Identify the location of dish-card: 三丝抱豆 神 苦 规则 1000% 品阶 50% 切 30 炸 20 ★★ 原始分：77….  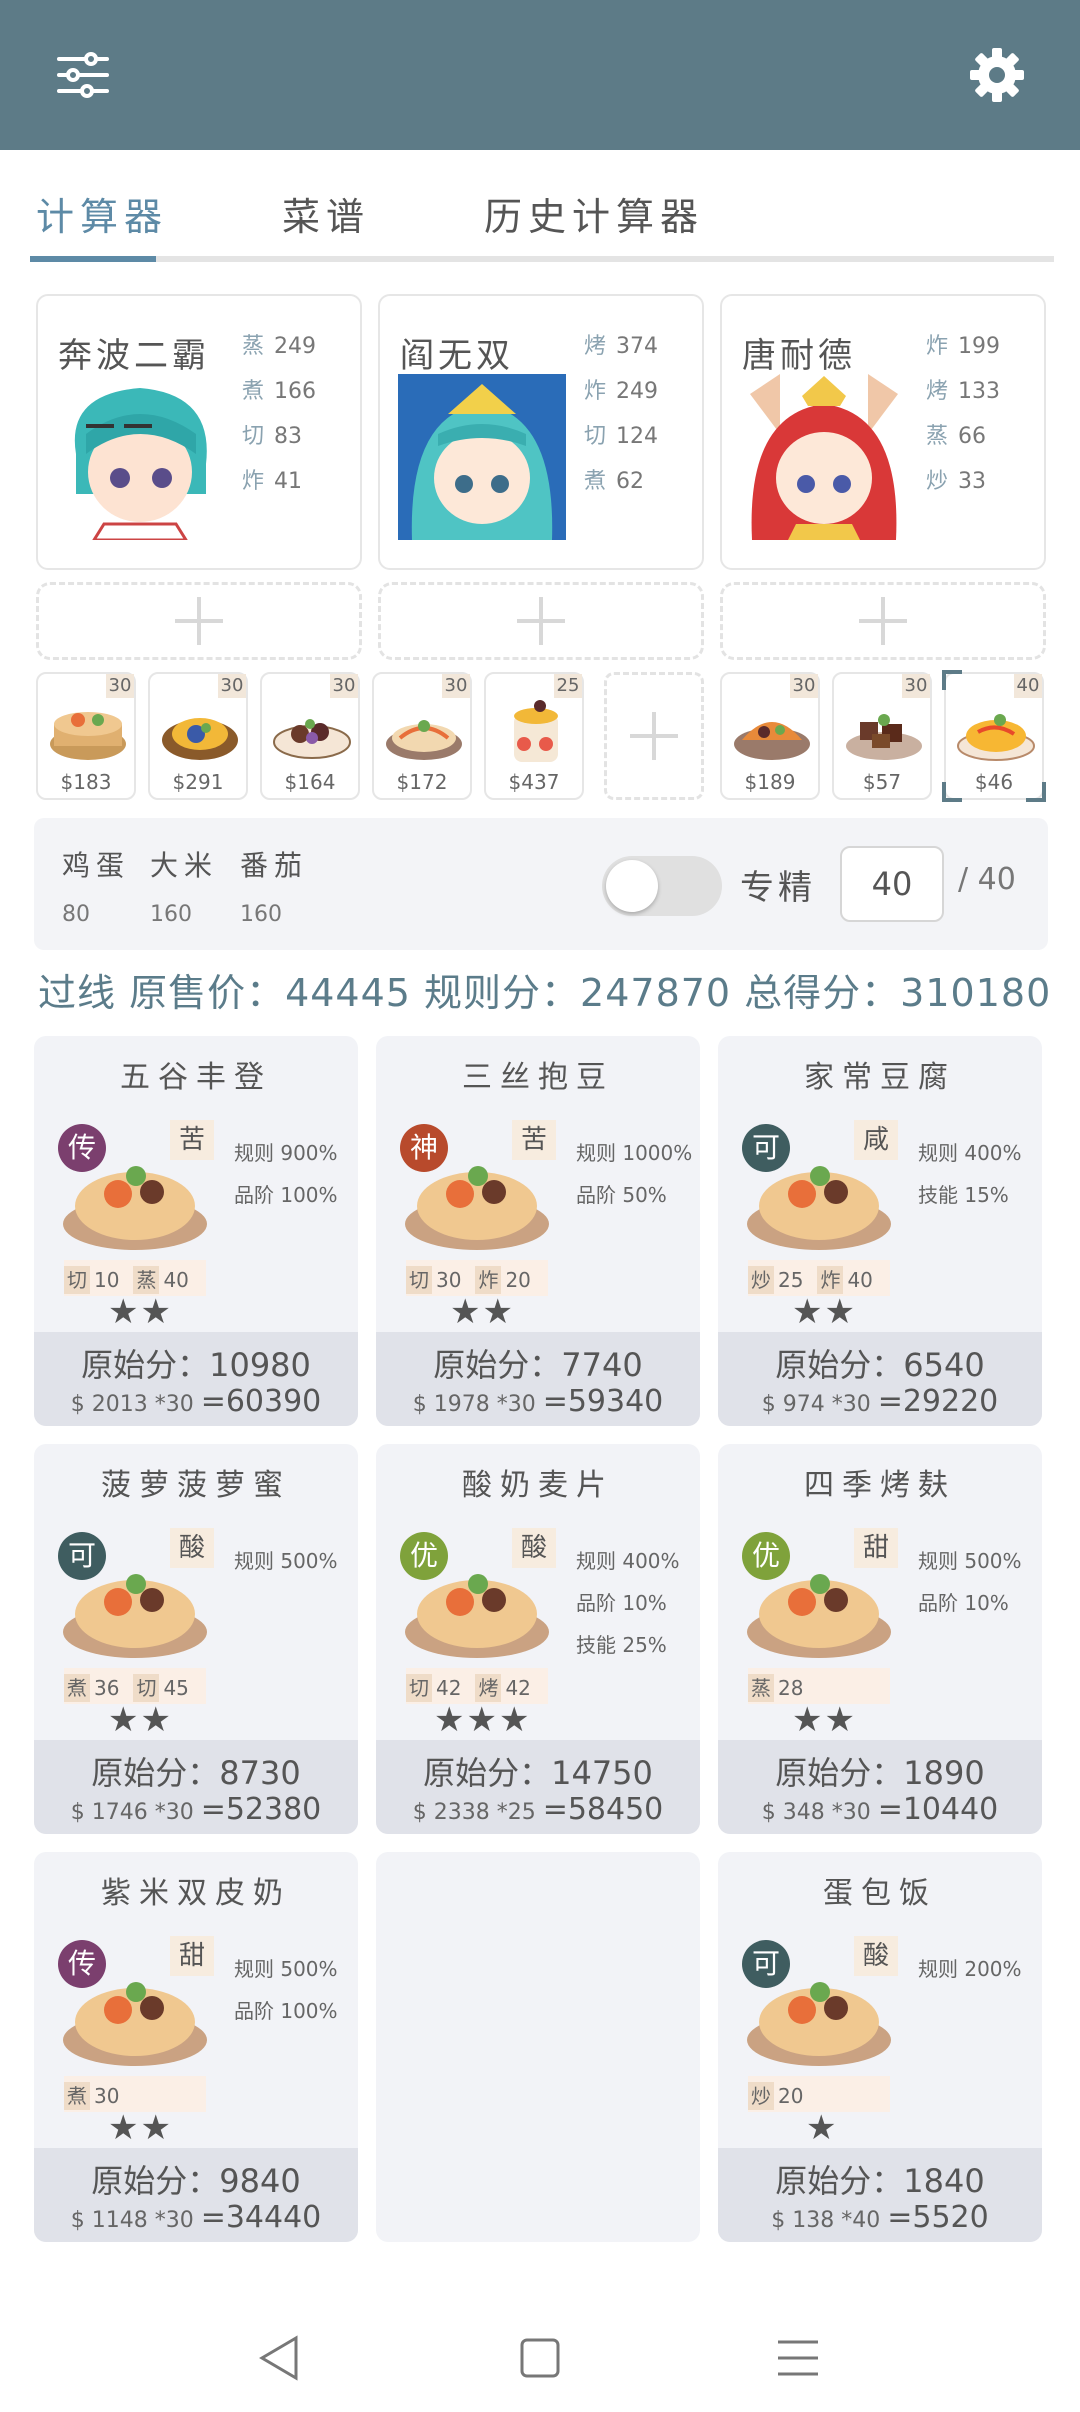
(538, 1231).